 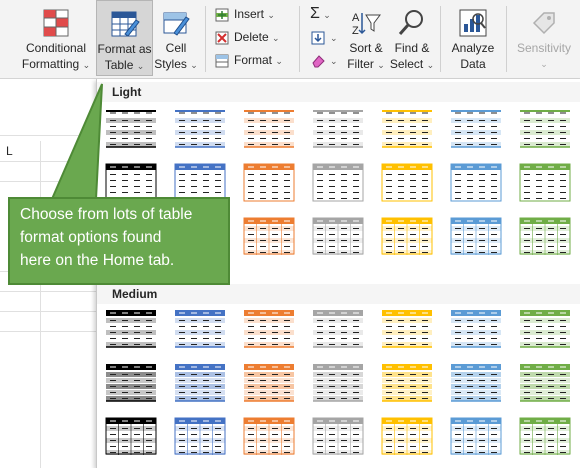 I want to click on format-cells-icon, so click(x=222, y=61).